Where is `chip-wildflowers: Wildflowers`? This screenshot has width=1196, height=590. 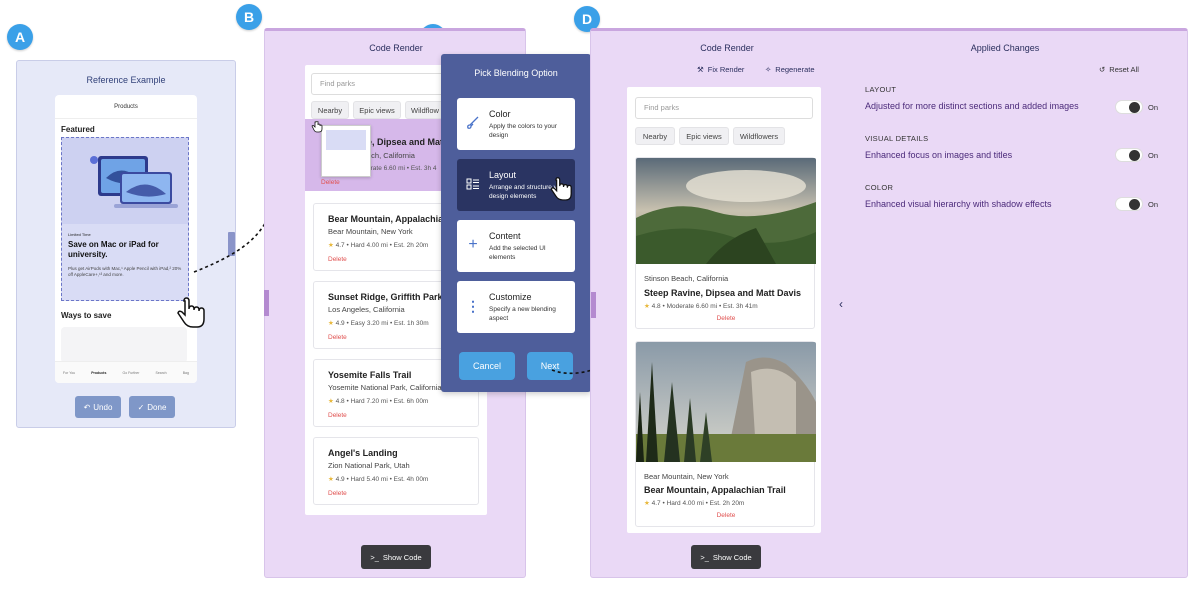 chip-wildflowers: Wildflowers is located at coordinates (759, 136).